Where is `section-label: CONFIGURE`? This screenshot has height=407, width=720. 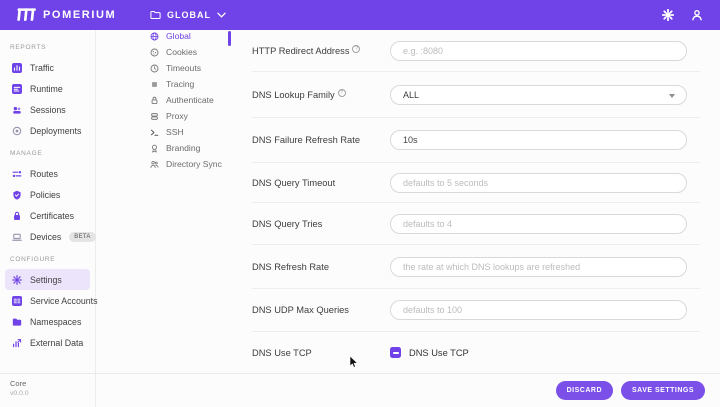 section-label: CONFIGURE is located at coordinates (33, 259).